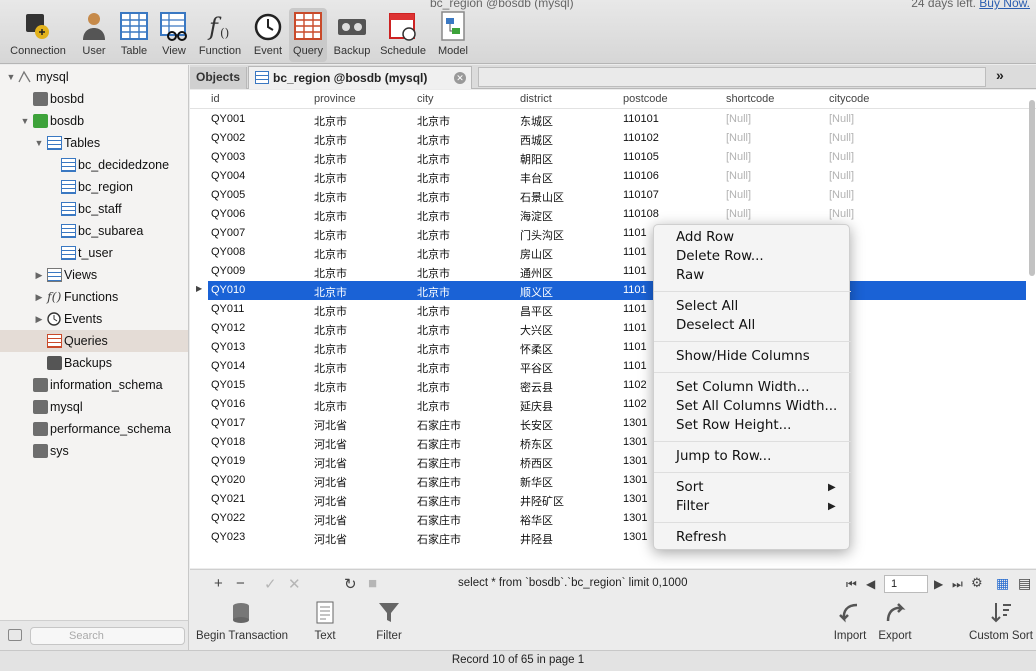  What do you see at coordinates (617, 138) in the screenshot?
I see `table-row: QY002 北京市 北京市 西城区 110102 [Null] [Null]` at bounding box center [617, 138].